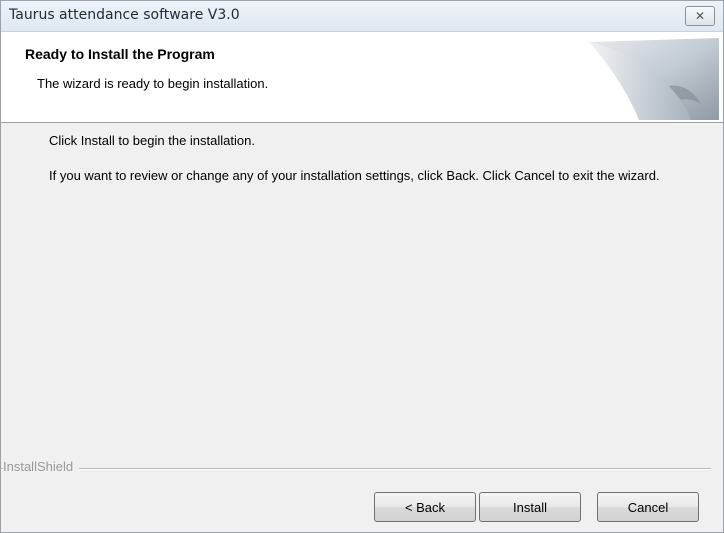 The image size is (724, 533). What do you see at coordinates (648, 507) in the screenshot?
I see `cancel-button: Cancel` at bounding box center [648, 507].